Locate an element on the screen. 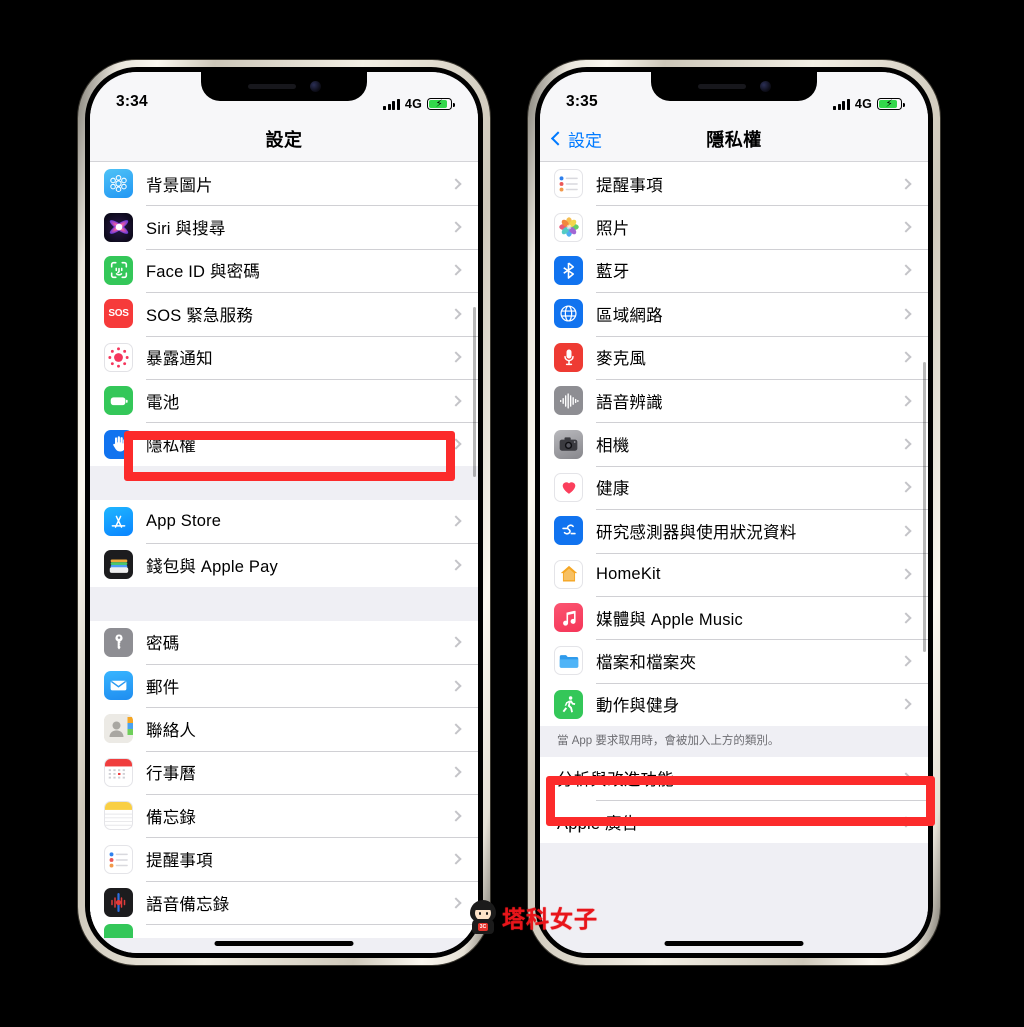 The height and width of the screenshot is (1027, 1024). settings-row-app-store: App Store is located at coordinates (284, 521).